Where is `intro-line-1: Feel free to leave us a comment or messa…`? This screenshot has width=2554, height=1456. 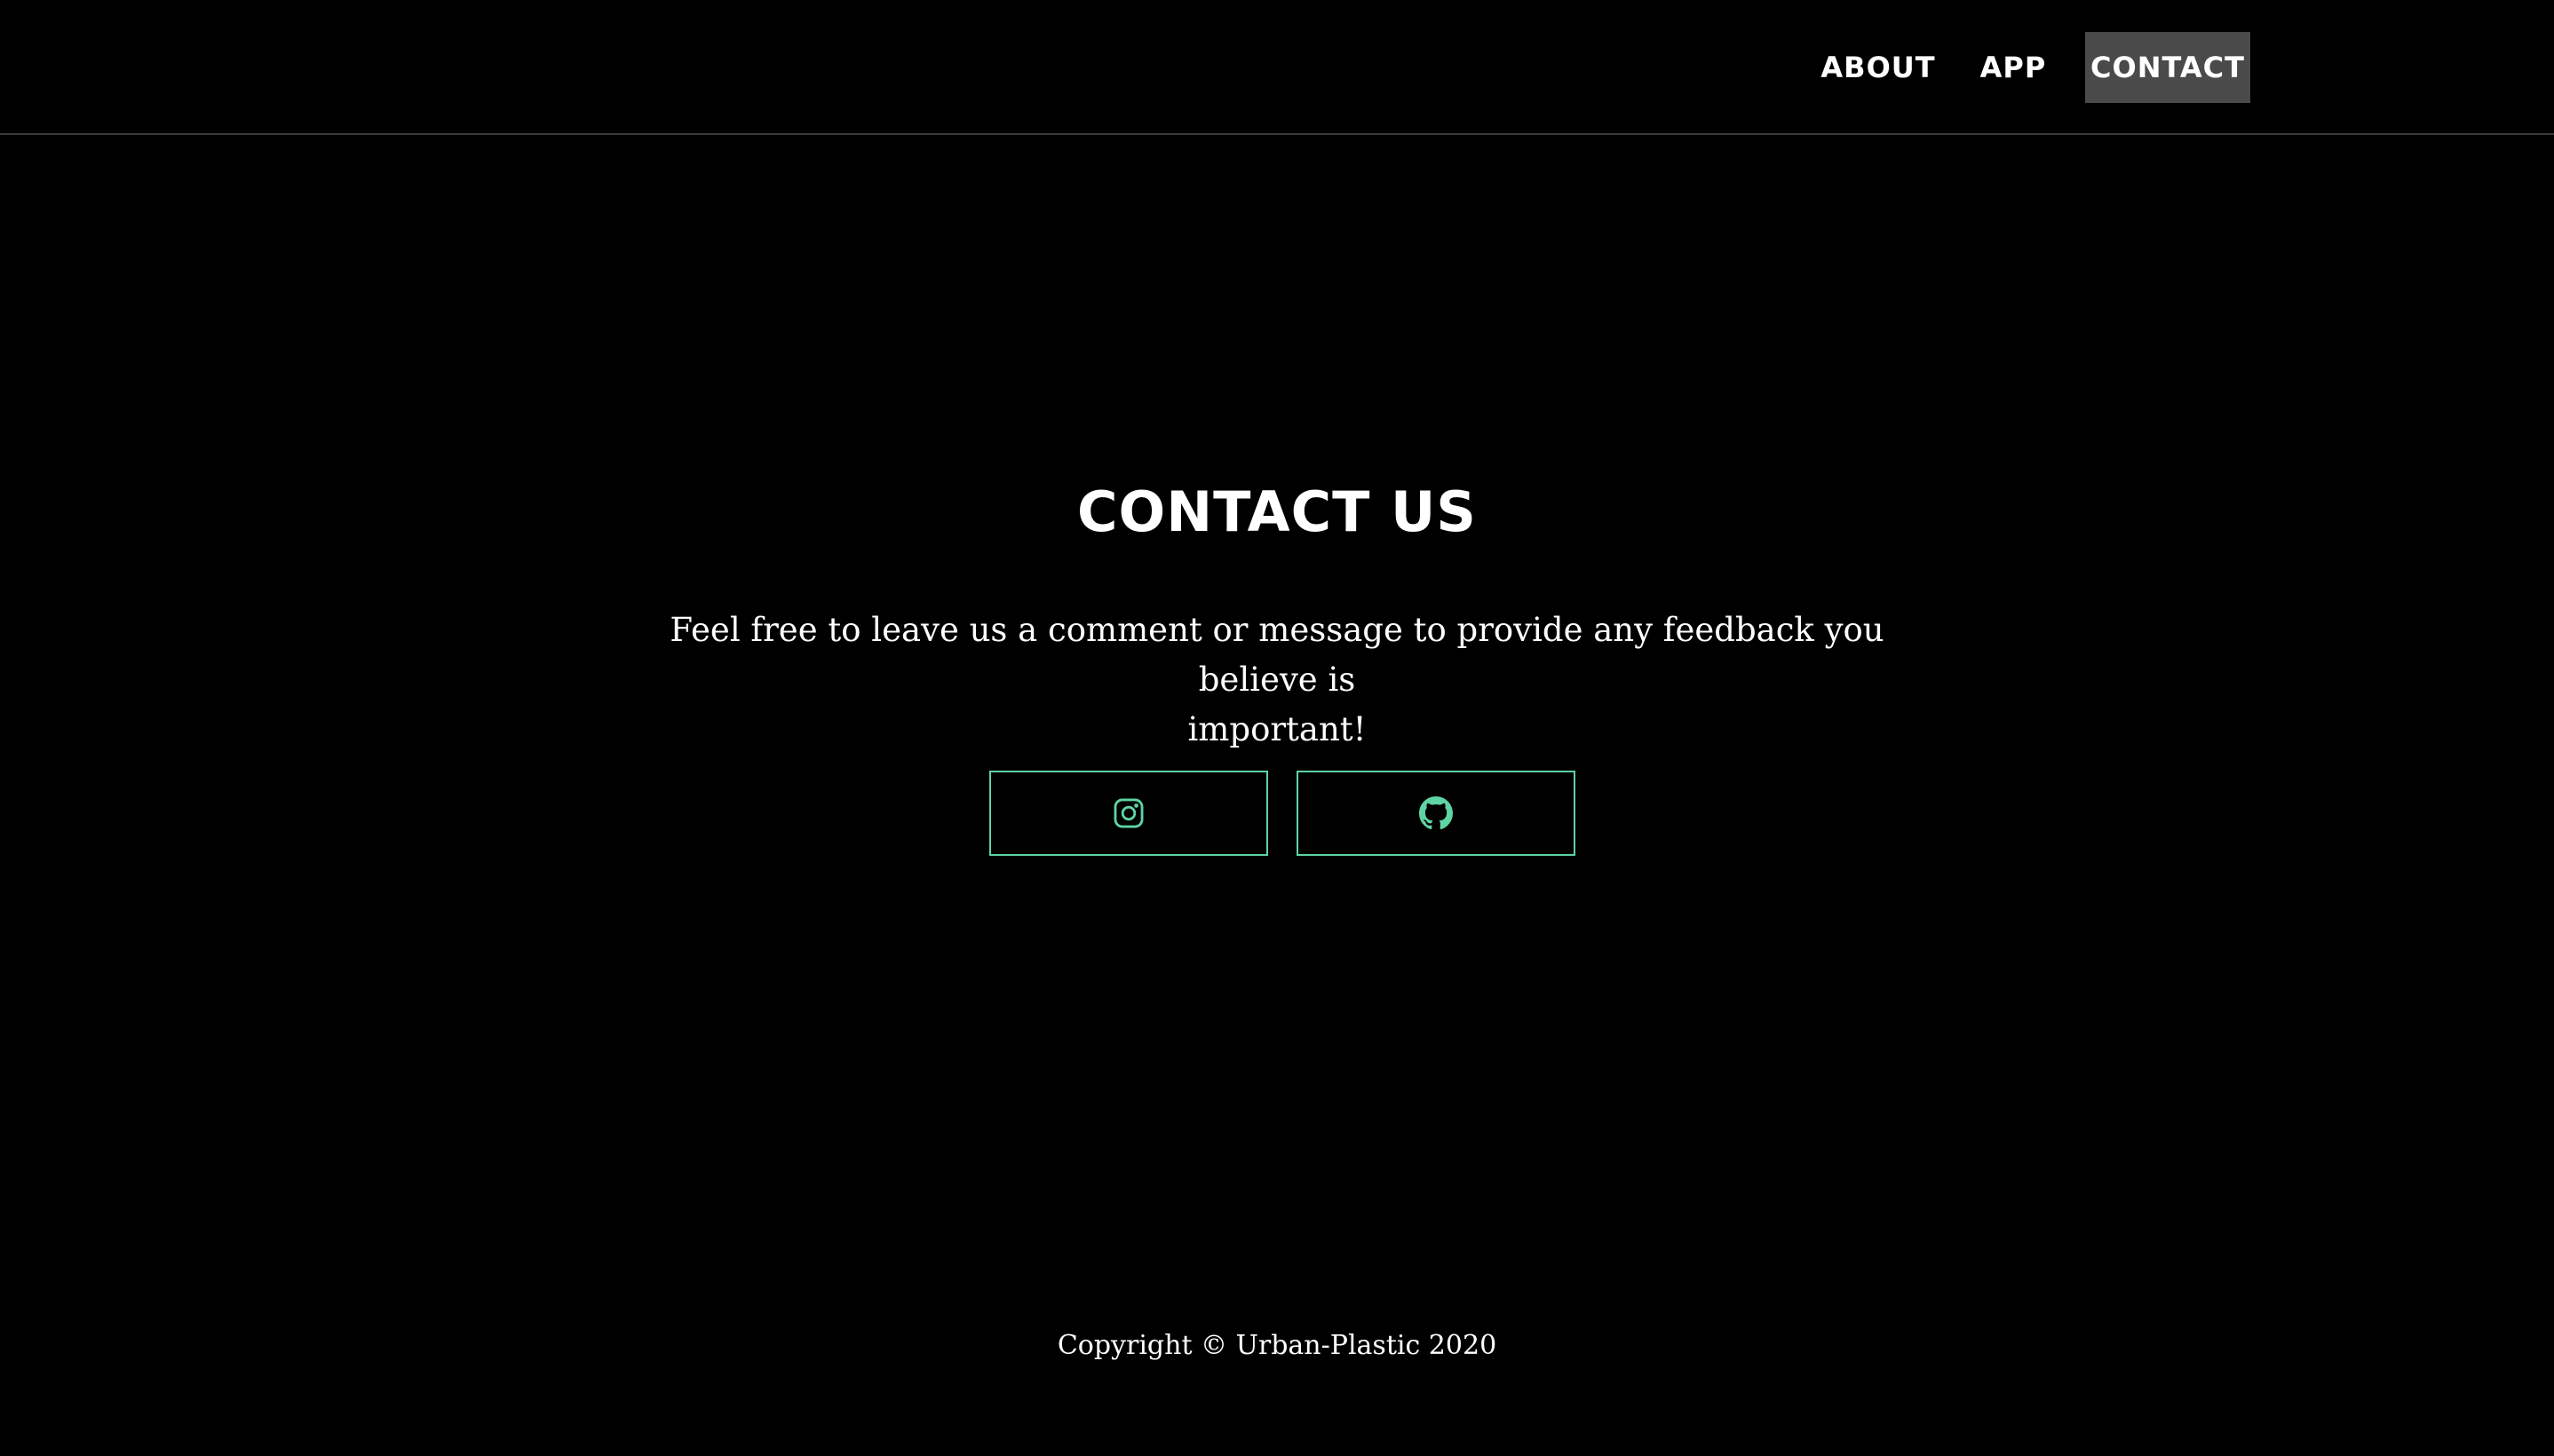 intro-line-1: Feel free to leave us a comment or messa… is located at coordinates (1277, 655).